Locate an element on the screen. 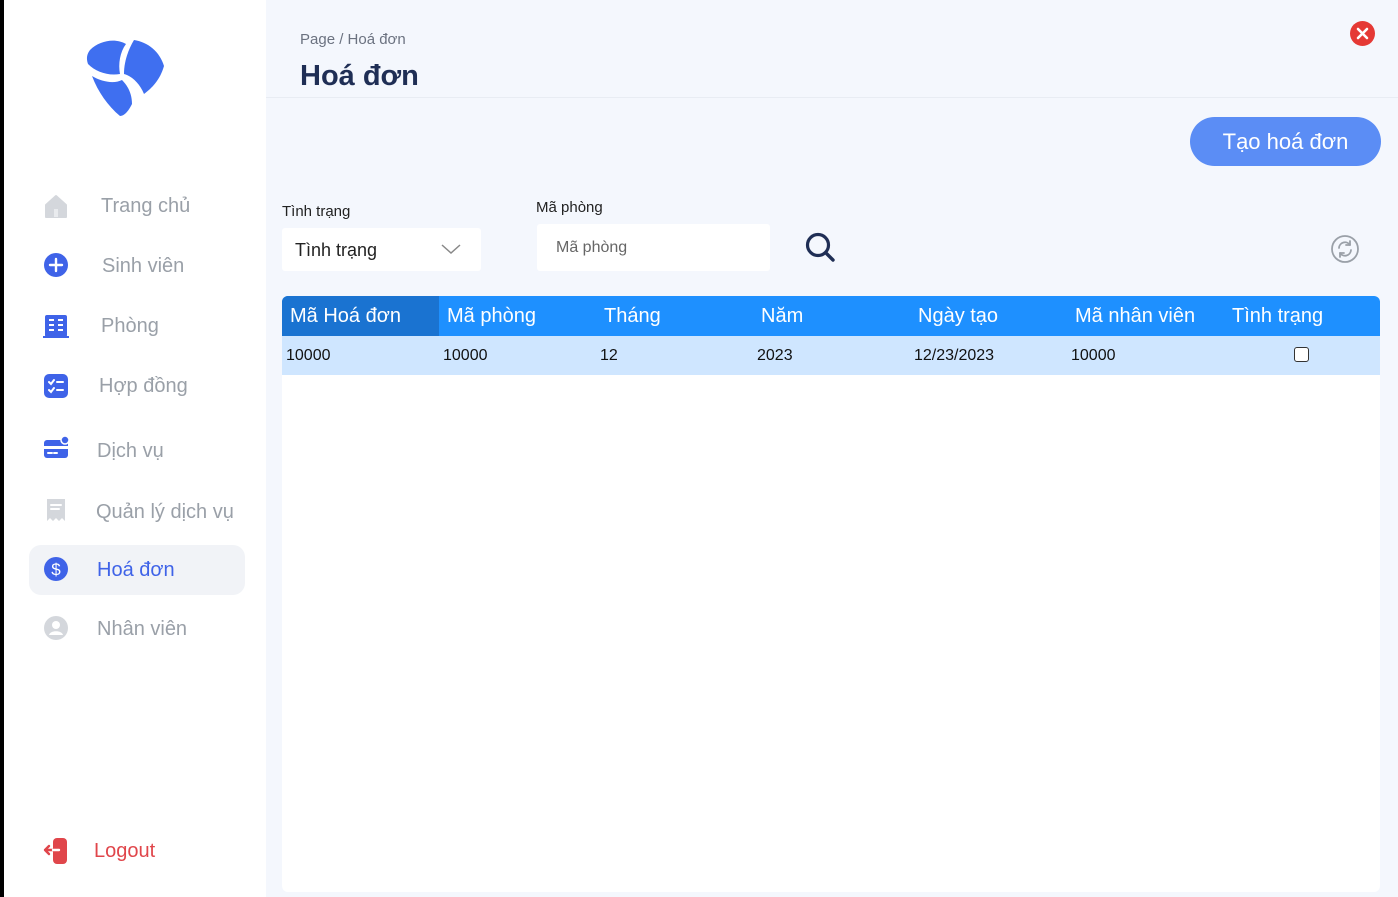 The width and height of the screenshot is (1398, 897). status-checkbox is located at coordinates (1301, 354).